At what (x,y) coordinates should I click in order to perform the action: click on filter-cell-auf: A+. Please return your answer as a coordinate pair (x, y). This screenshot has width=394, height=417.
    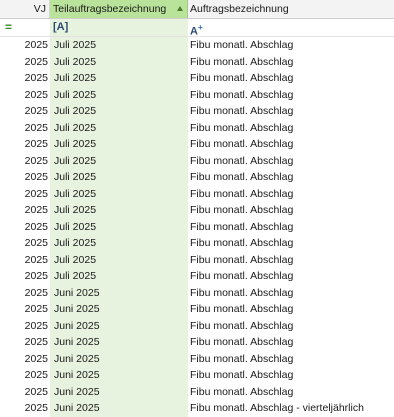
    Looking at the image, I should click on (291, 28).